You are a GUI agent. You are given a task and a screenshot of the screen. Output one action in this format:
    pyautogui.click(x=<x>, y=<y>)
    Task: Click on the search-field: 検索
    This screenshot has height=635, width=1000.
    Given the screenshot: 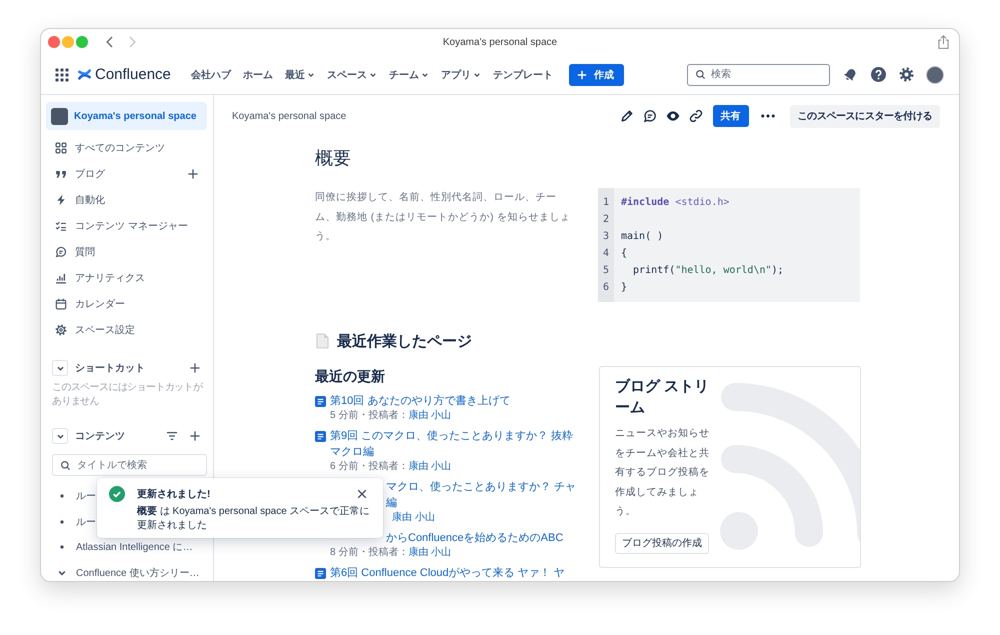 What is the action you would take?
    pyautogui.click(x=758, y=75)
    